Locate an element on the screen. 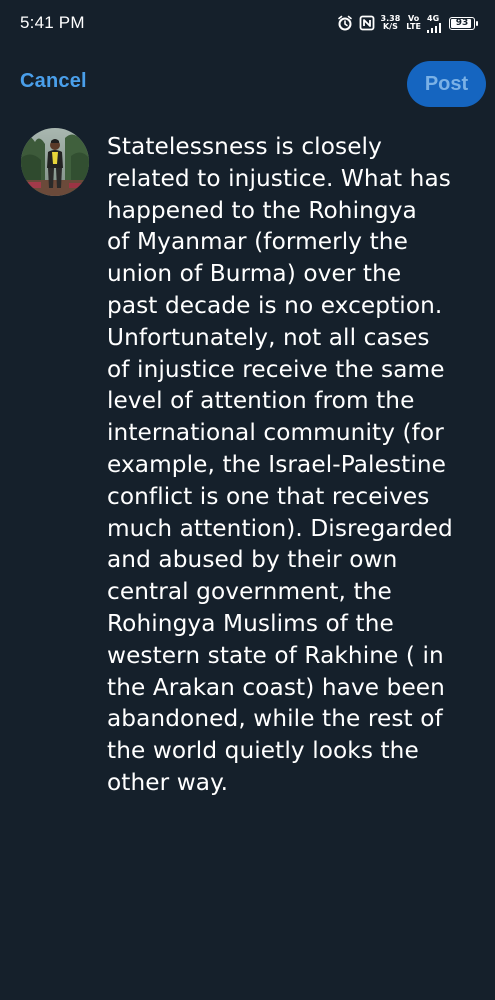  battery-icon: 93 is located at coordinates (463, 23).